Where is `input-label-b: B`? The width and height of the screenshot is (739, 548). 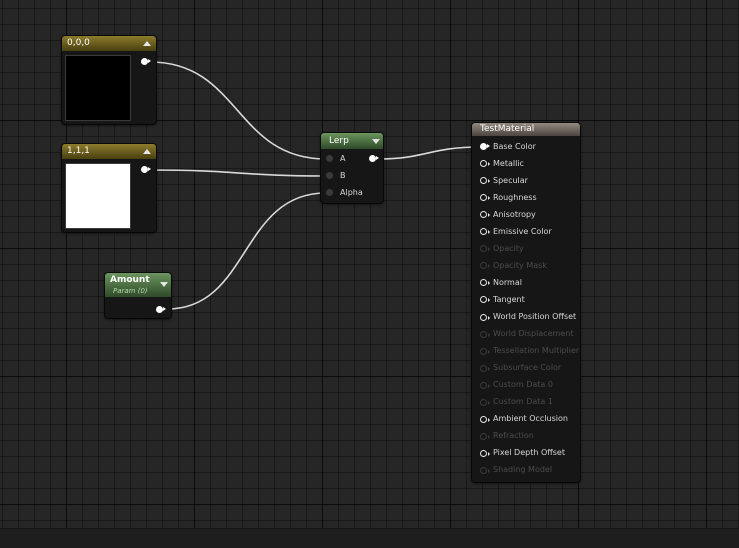
input-label-b: B is located at coordinates (343, 175).